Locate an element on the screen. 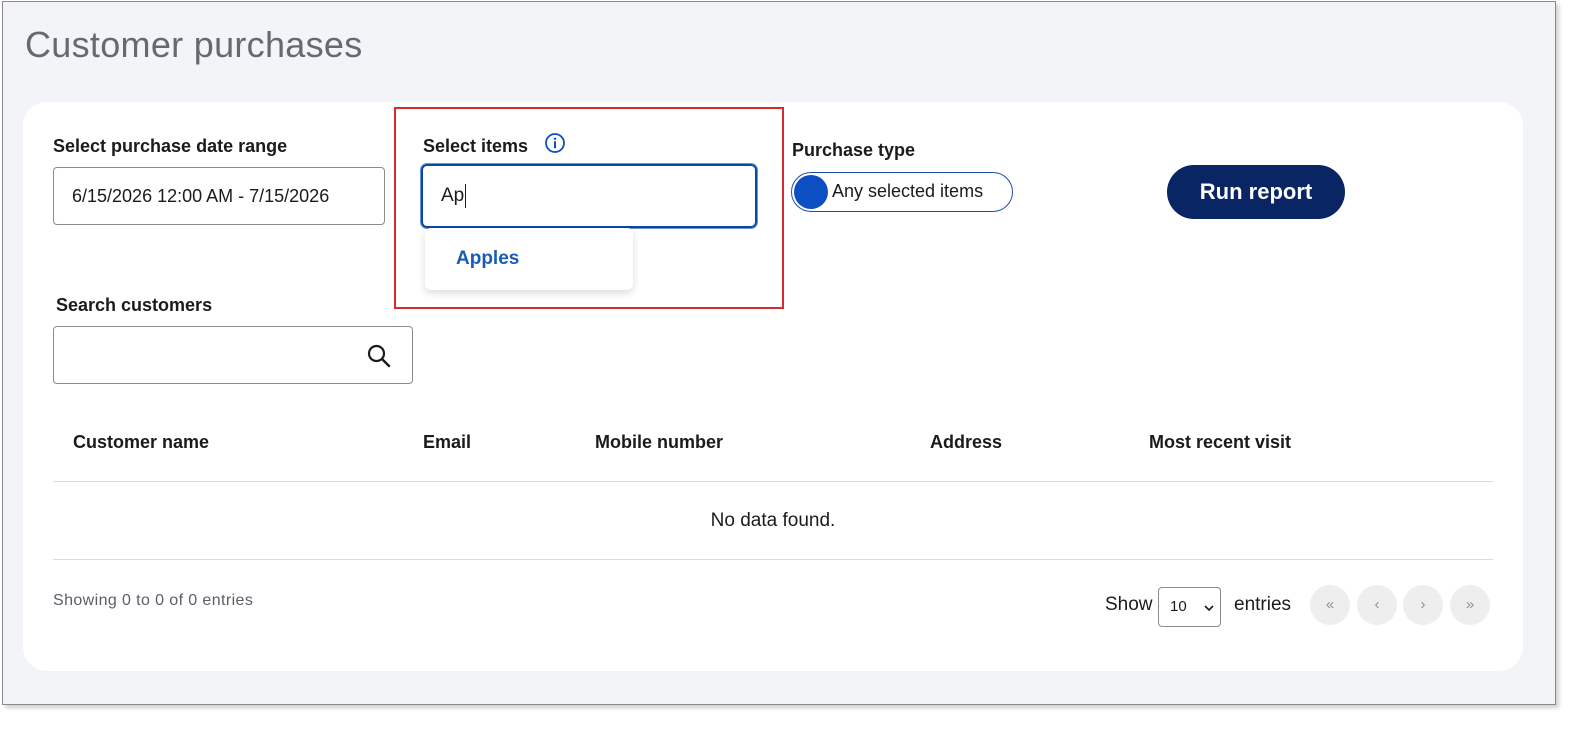 Image resolution: width=1592 pixels, height=729 pixels. page-size-select: 10 is located at coordinates (1189, 607).